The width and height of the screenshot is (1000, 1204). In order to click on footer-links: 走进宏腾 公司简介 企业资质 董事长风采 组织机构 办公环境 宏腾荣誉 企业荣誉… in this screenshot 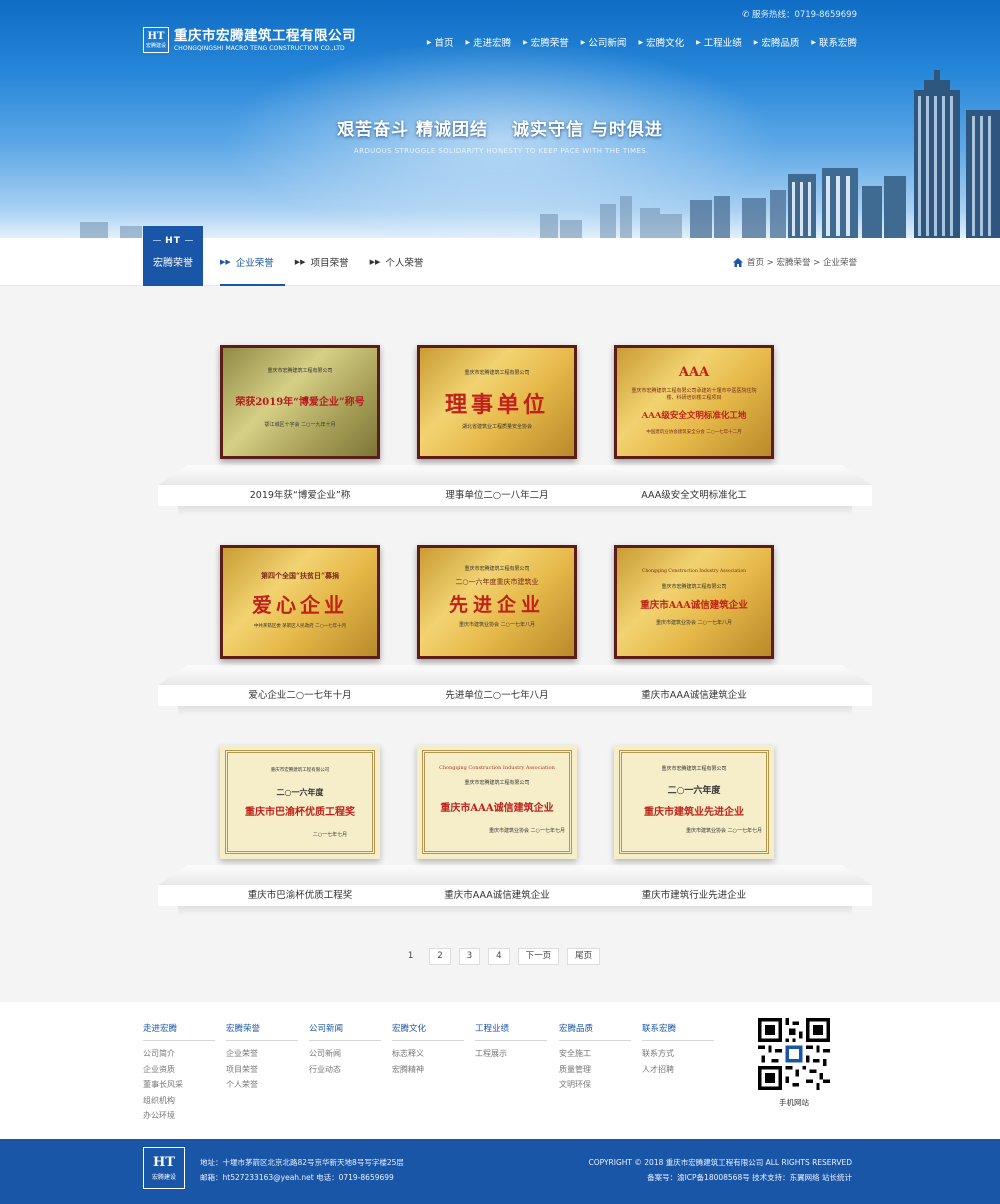, I will do `click(500, 1070)`.